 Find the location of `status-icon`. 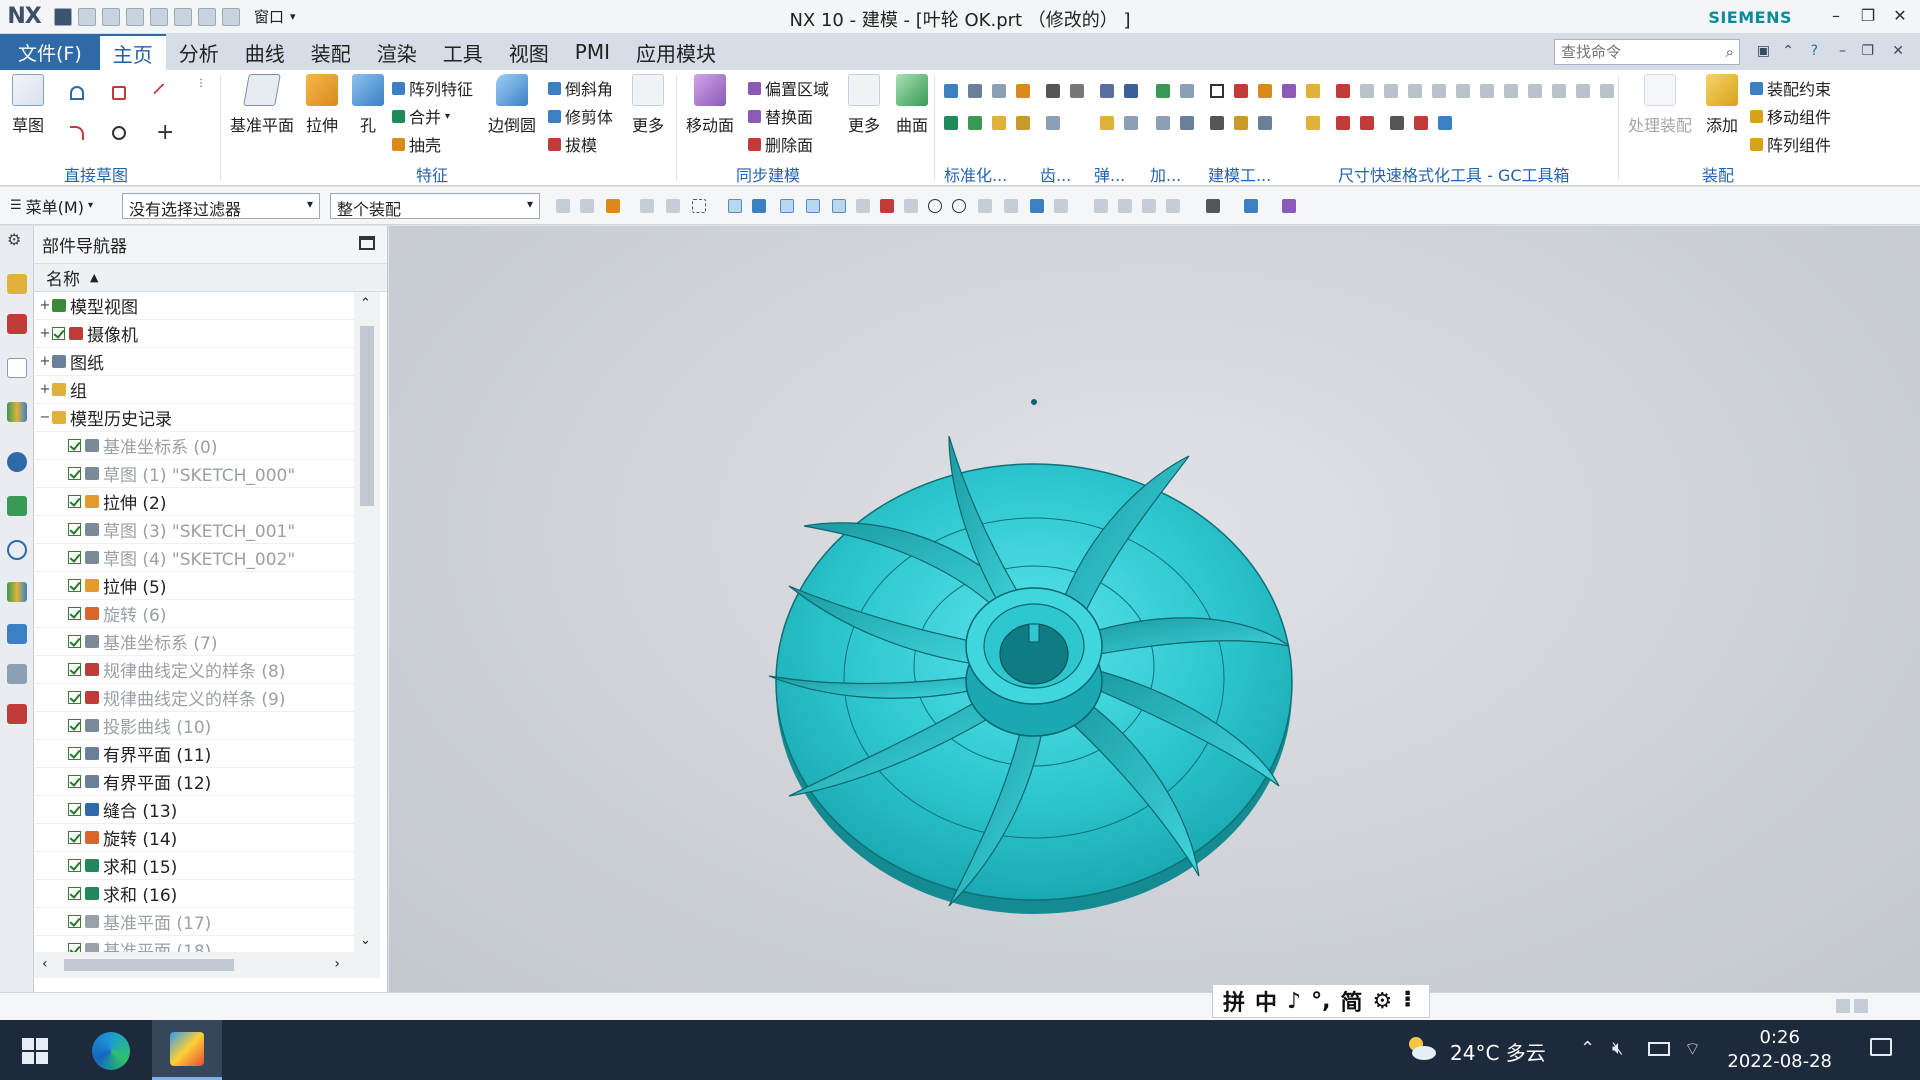

status-icon is located at coordinates (1861, 1006).